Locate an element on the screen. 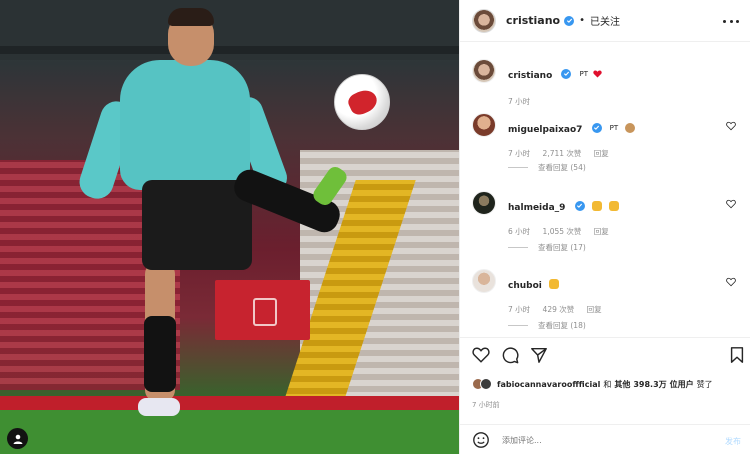 The height and width of the screenshot is (454, 750). comment-row: chuboi 7 小时 429 次赞 回复 查看回复 (18) is located at coordinates (607, 303).